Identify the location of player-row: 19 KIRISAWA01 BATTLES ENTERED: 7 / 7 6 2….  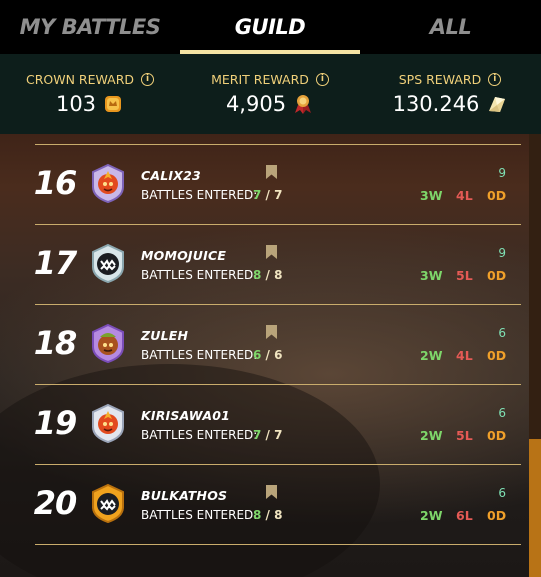
(264, 425).